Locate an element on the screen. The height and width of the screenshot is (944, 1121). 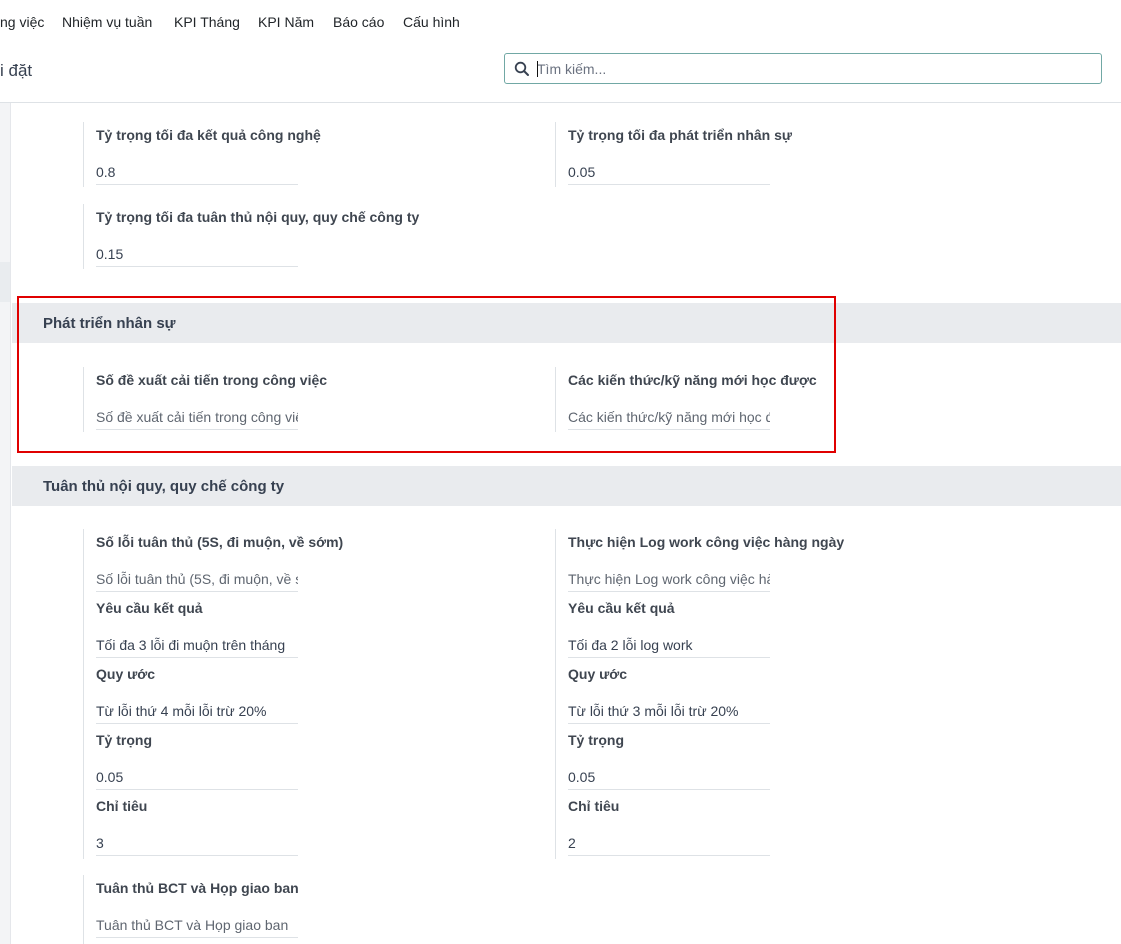
nav-item-nhiem-vu-tuan: Nhiệm vụ tuần is located at coordinates (107, 22).